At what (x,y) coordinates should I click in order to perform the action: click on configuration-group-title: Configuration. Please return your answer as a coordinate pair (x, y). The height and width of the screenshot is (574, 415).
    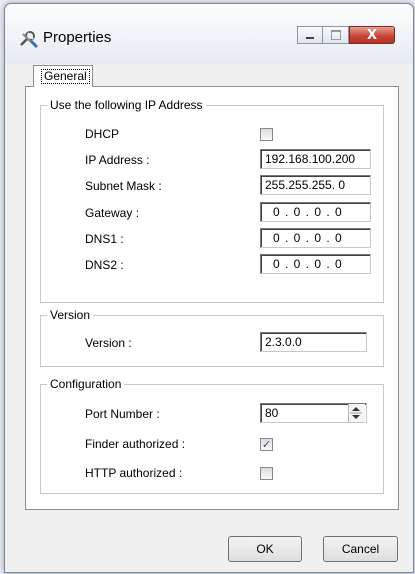
    Looking at the image, I should click on (86, 384).